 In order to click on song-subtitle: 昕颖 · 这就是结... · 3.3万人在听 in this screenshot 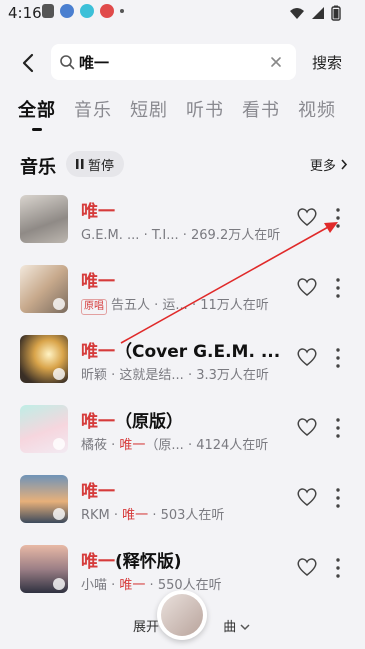, I will do `click(175, 375)`.